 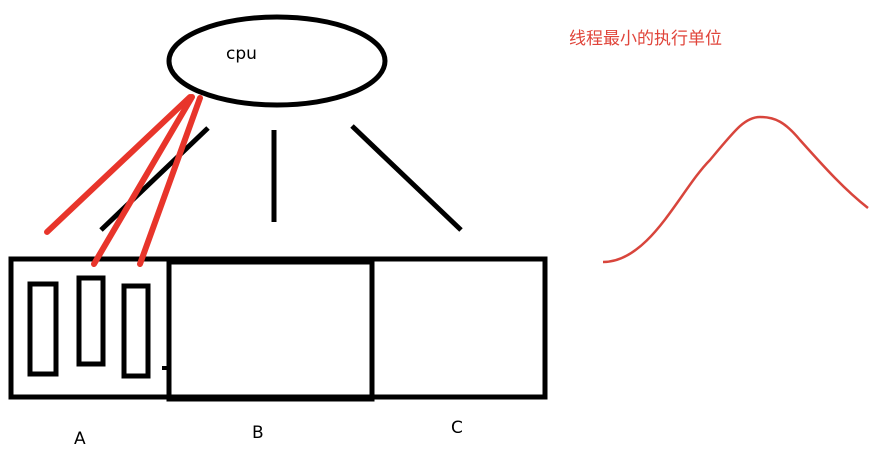 What do you see at coordinates (277, 61) in the screenshot?
I see `cpu-node` at bounding box center [277, 61].